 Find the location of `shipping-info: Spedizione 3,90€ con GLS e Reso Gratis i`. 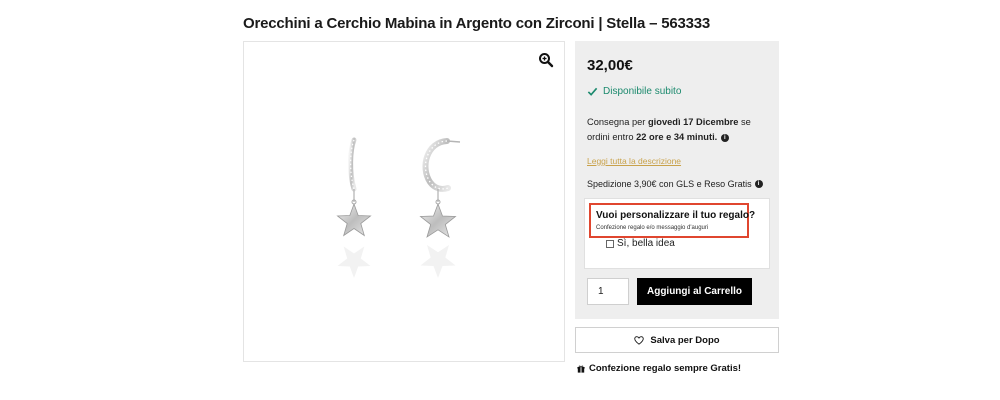

shipping-info: Spedizione 3,90€ con GLS e Reso Gratis i is located at coordinates (675, 184).